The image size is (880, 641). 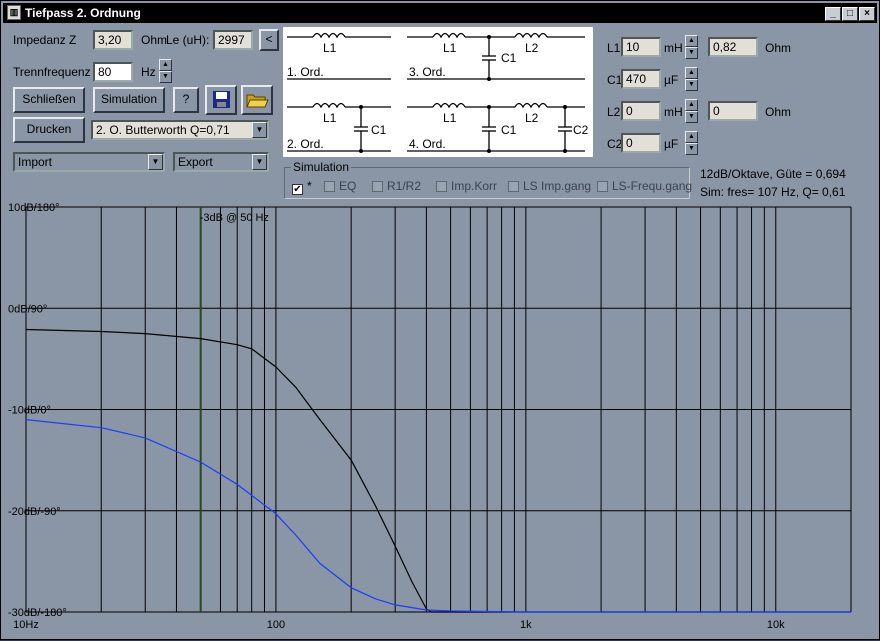 What do you see at coordinates (221, 162) in the screenshot?
I see `export-select: Export ▼` at bounding box center [221, 162].